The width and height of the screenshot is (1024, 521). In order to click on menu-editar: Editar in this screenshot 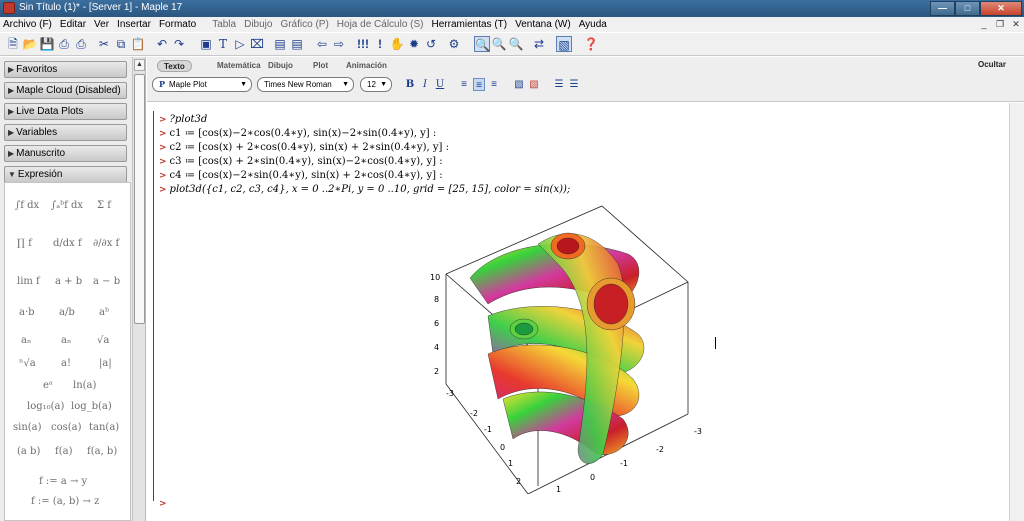, I will do `click(73, 24)`.